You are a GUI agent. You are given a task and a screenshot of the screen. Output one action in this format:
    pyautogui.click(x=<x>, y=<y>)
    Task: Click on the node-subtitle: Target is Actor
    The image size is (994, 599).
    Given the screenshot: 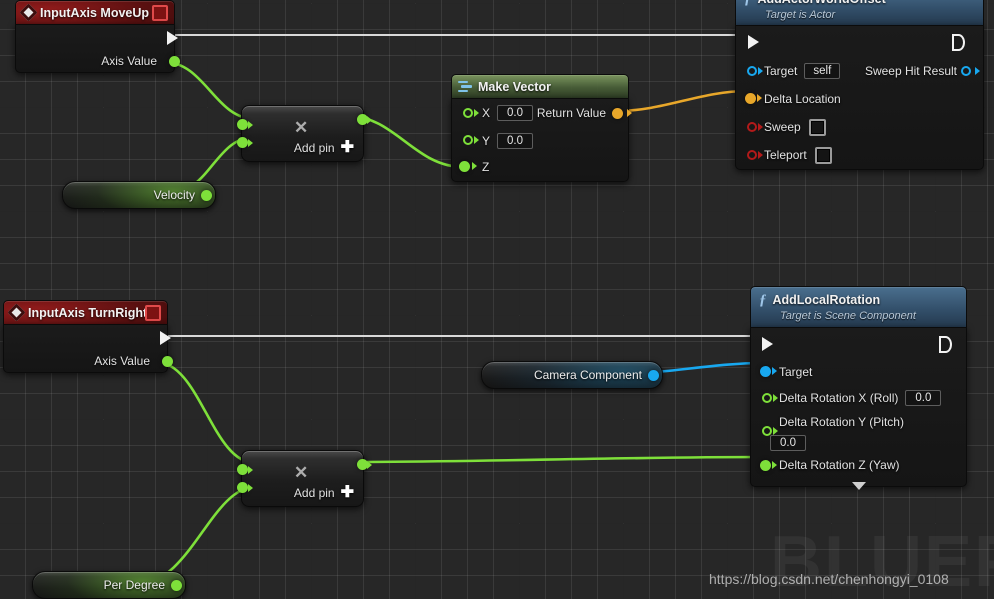 What is the action you would take?
    pyautogui.click(x=800, y=14)
    